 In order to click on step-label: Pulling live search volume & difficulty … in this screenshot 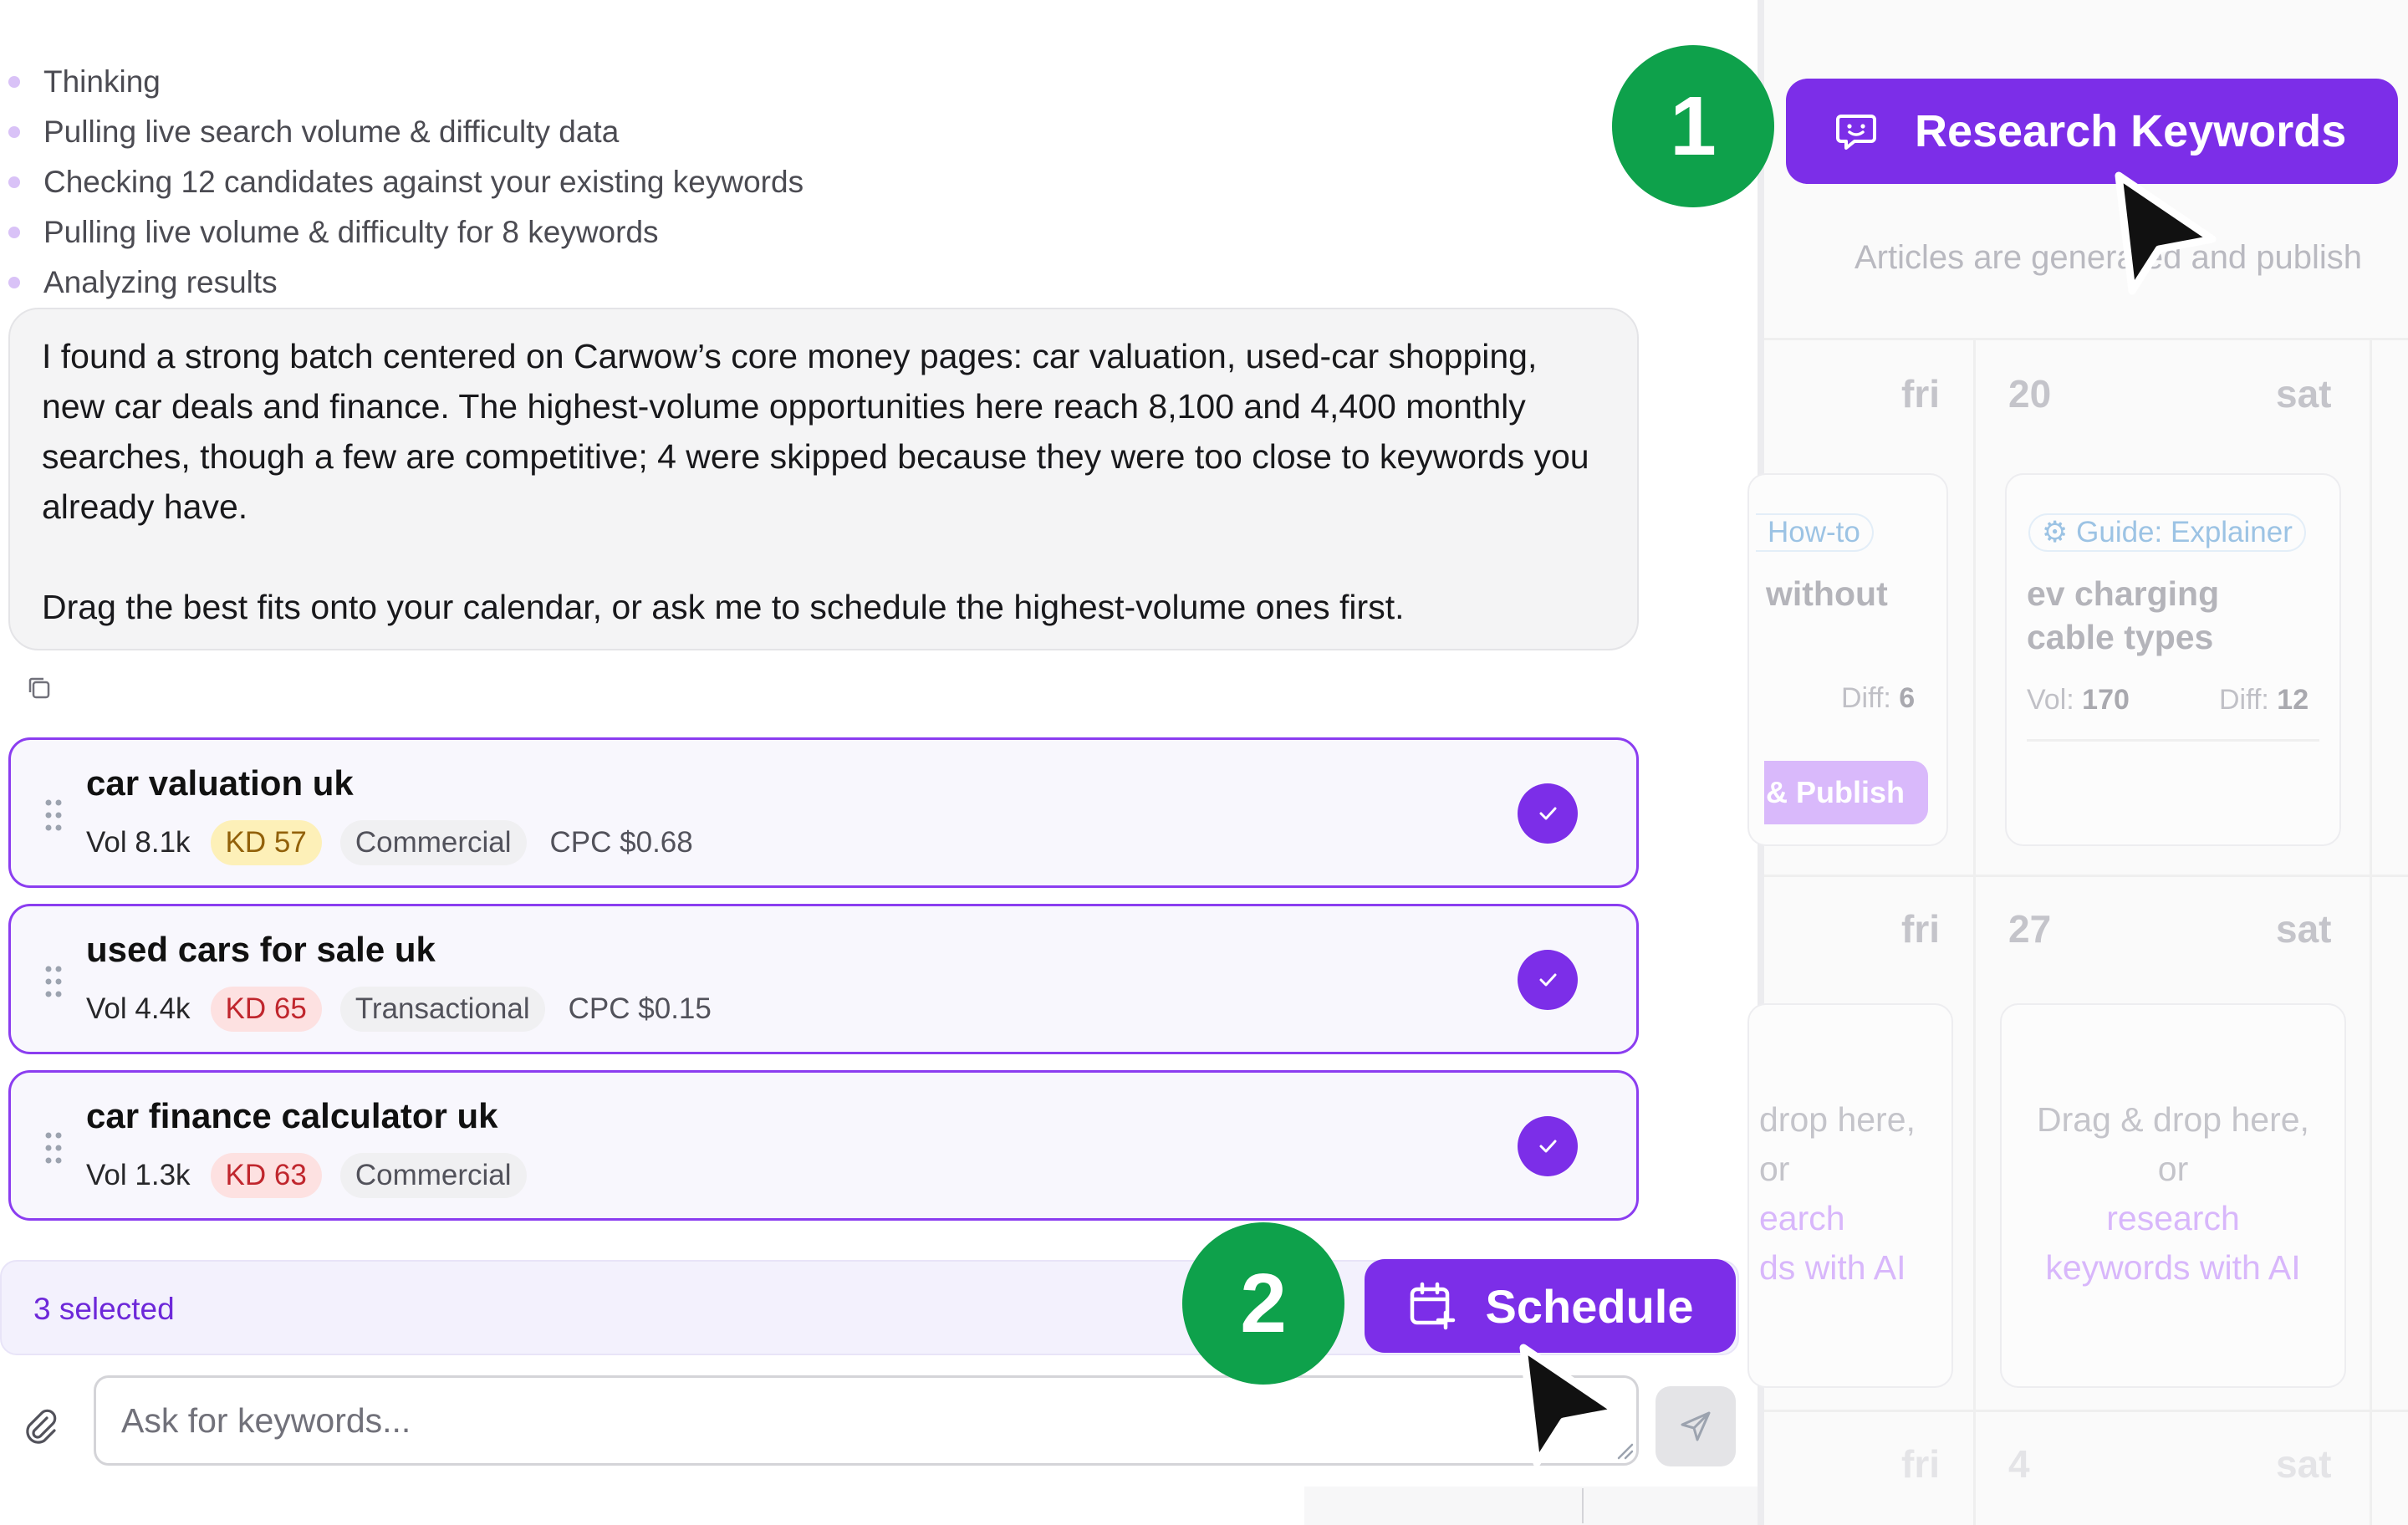, I will do `click(331, 132)`.